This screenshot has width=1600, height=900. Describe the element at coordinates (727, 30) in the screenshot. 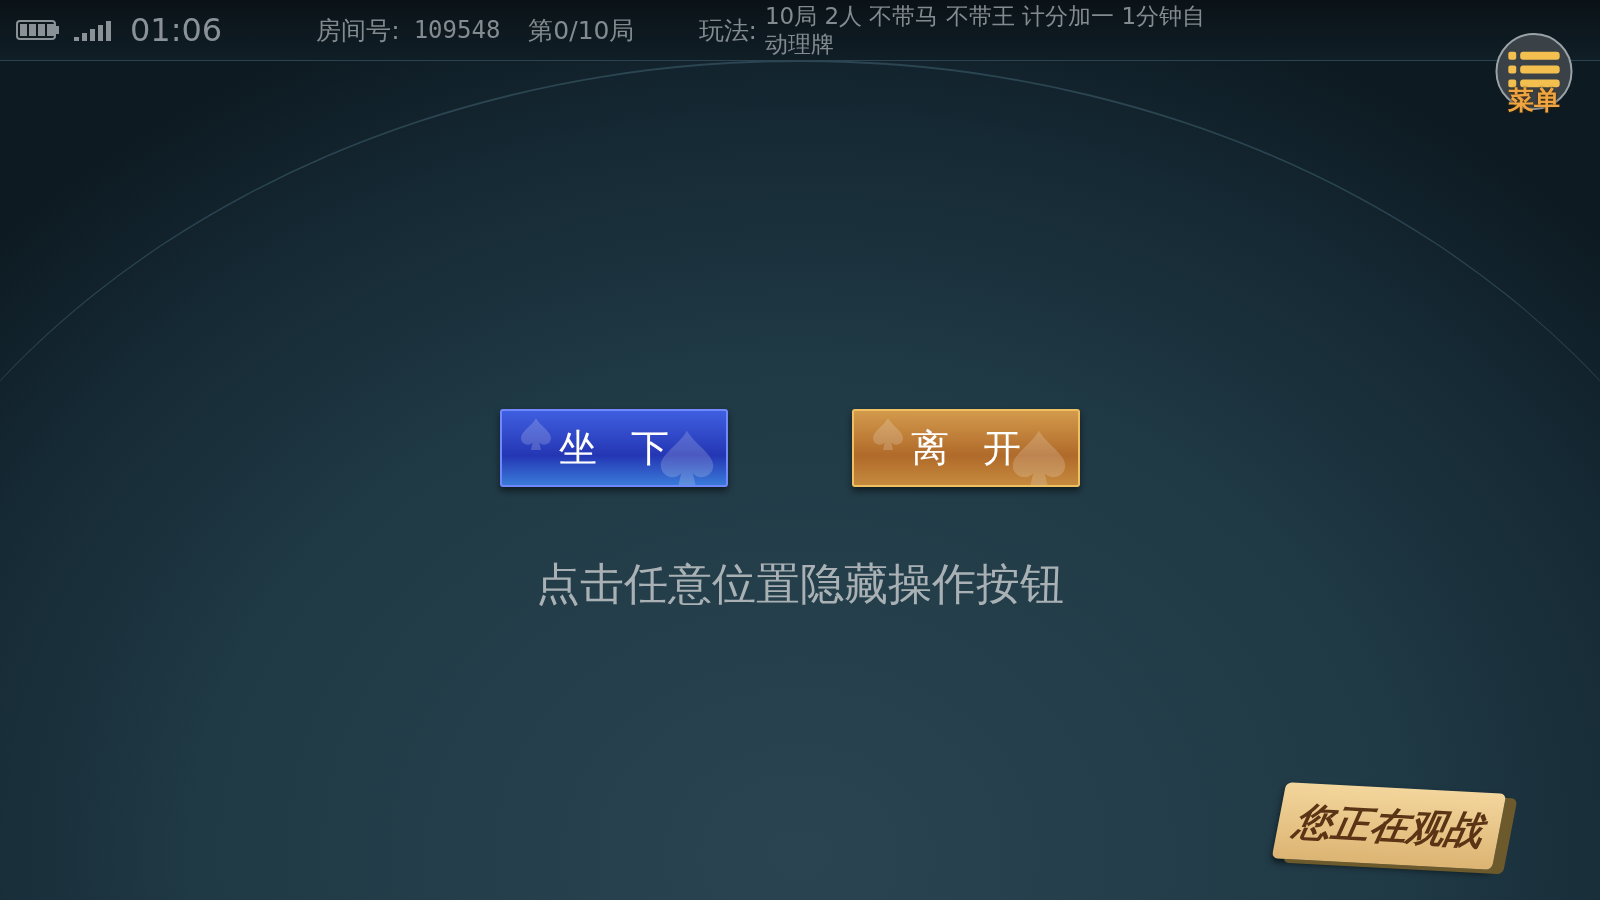

I see `rules-label: 玩法:` at that location.